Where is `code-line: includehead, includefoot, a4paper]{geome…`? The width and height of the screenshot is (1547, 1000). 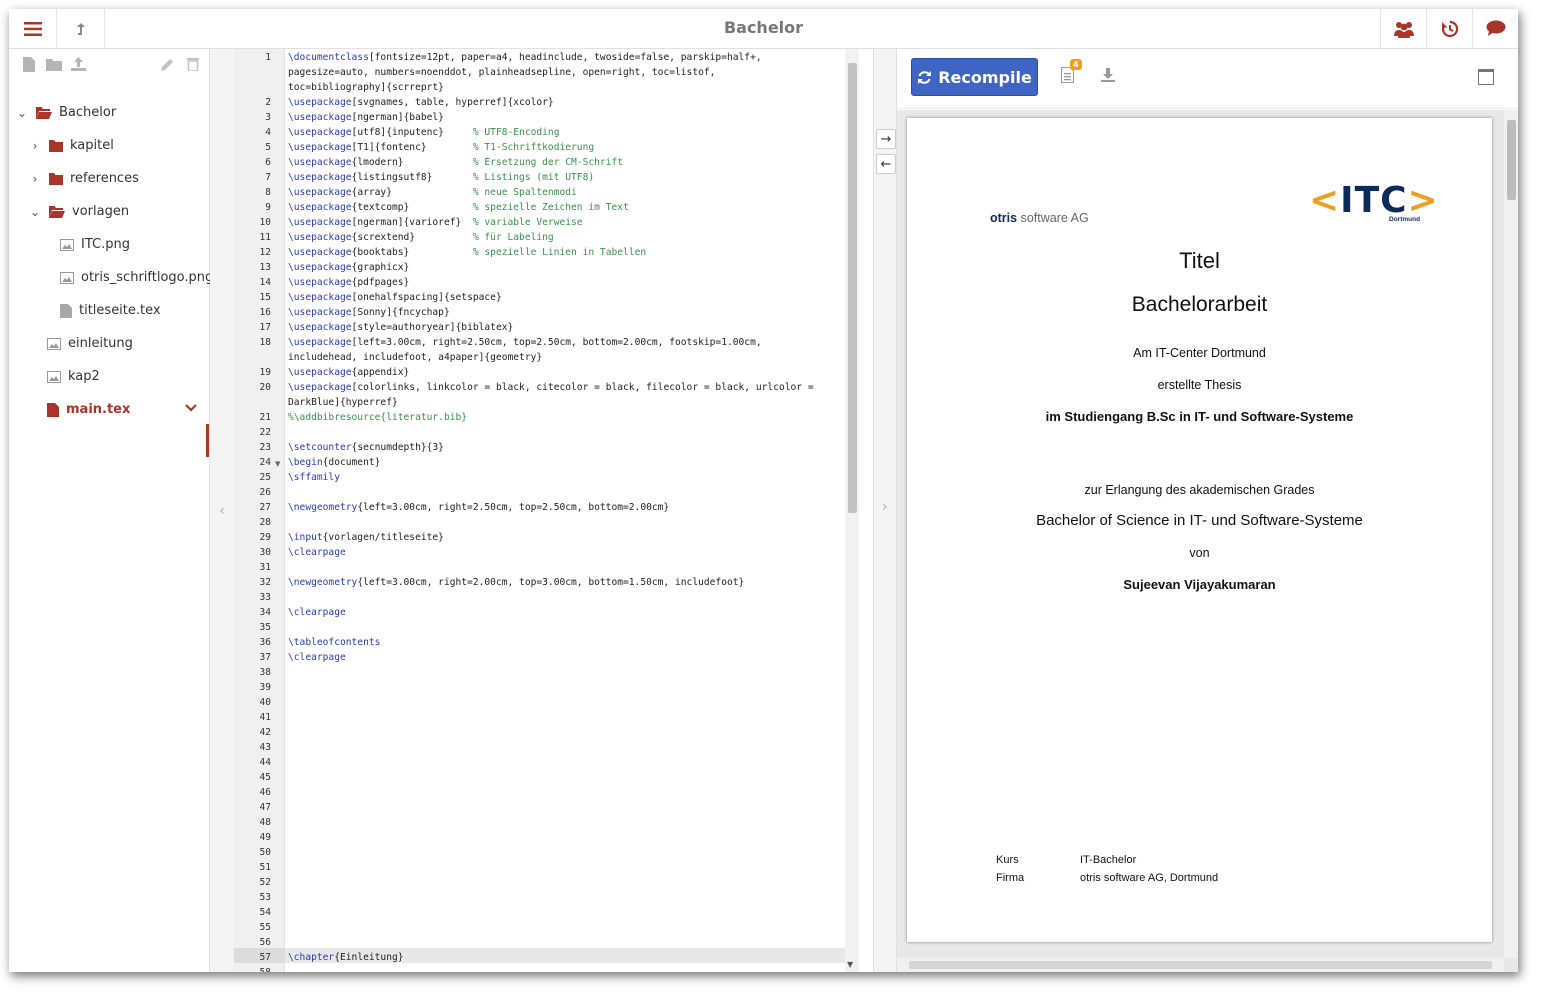
code-line: includehead, includefoot, a4paper]{geome… is located at coordinates (415, 357).